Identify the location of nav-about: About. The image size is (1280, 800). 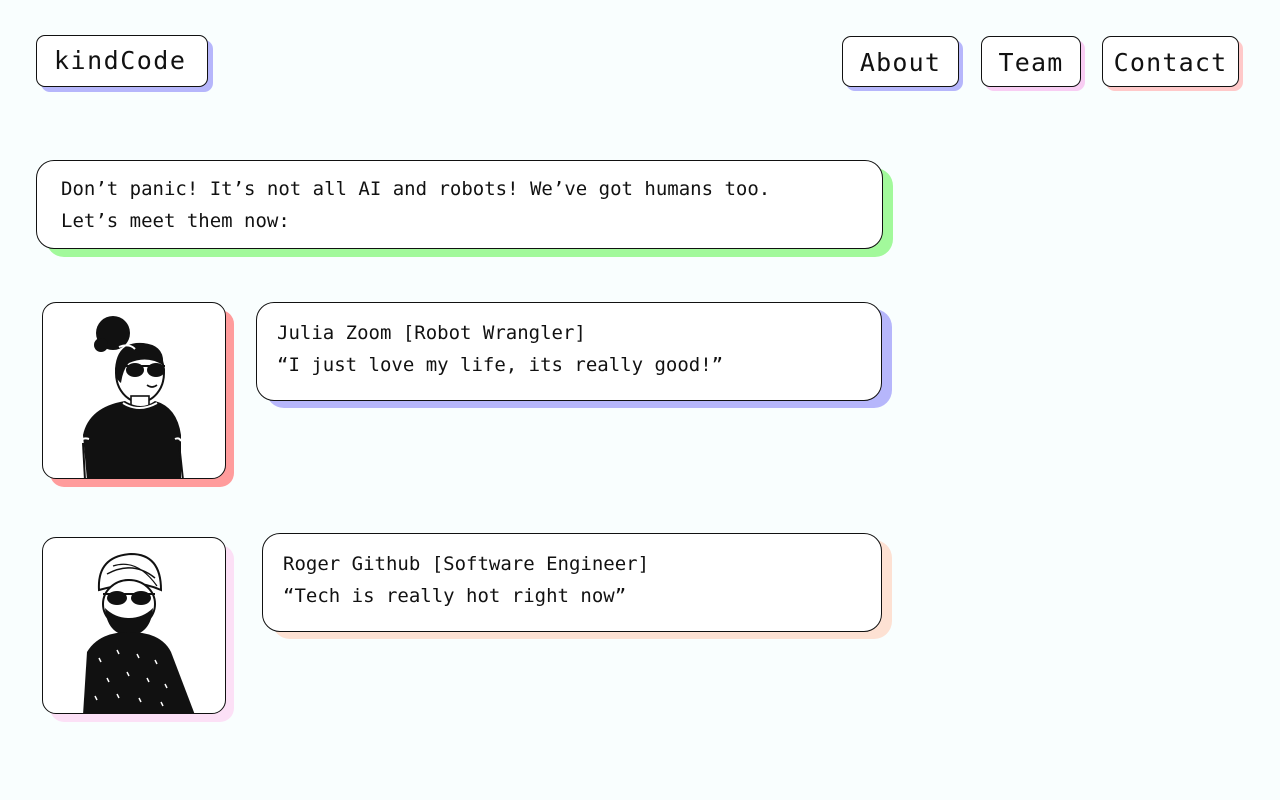
(900, 61).